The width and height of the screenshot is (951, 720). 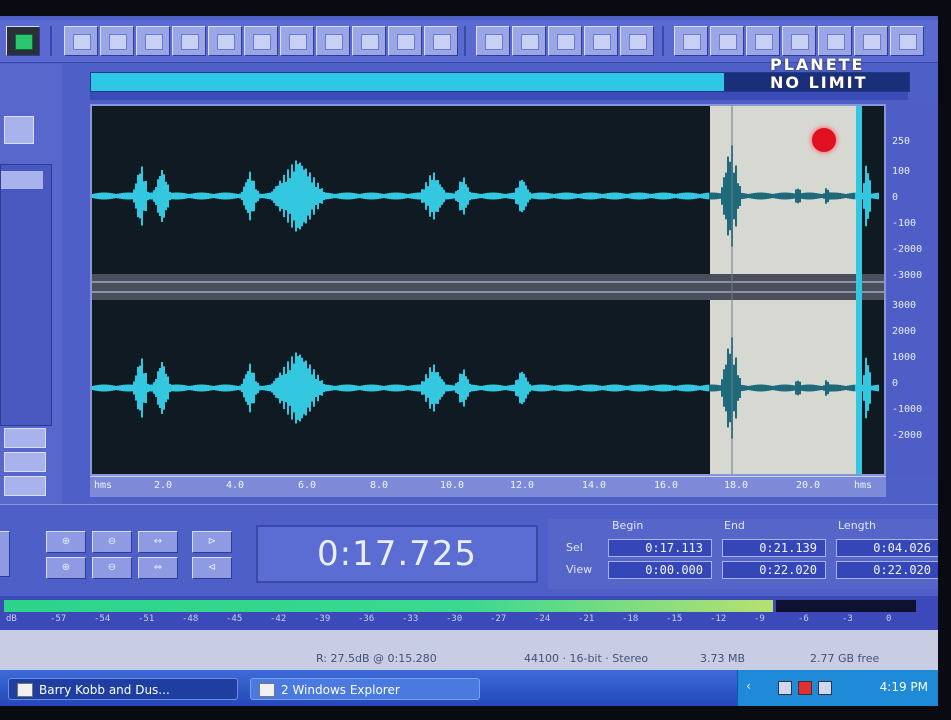 What do you see at coordinates (212, 542) in the screenshot?
I see `zoom-left-button: ⊳` at bounding box center [212, 542].